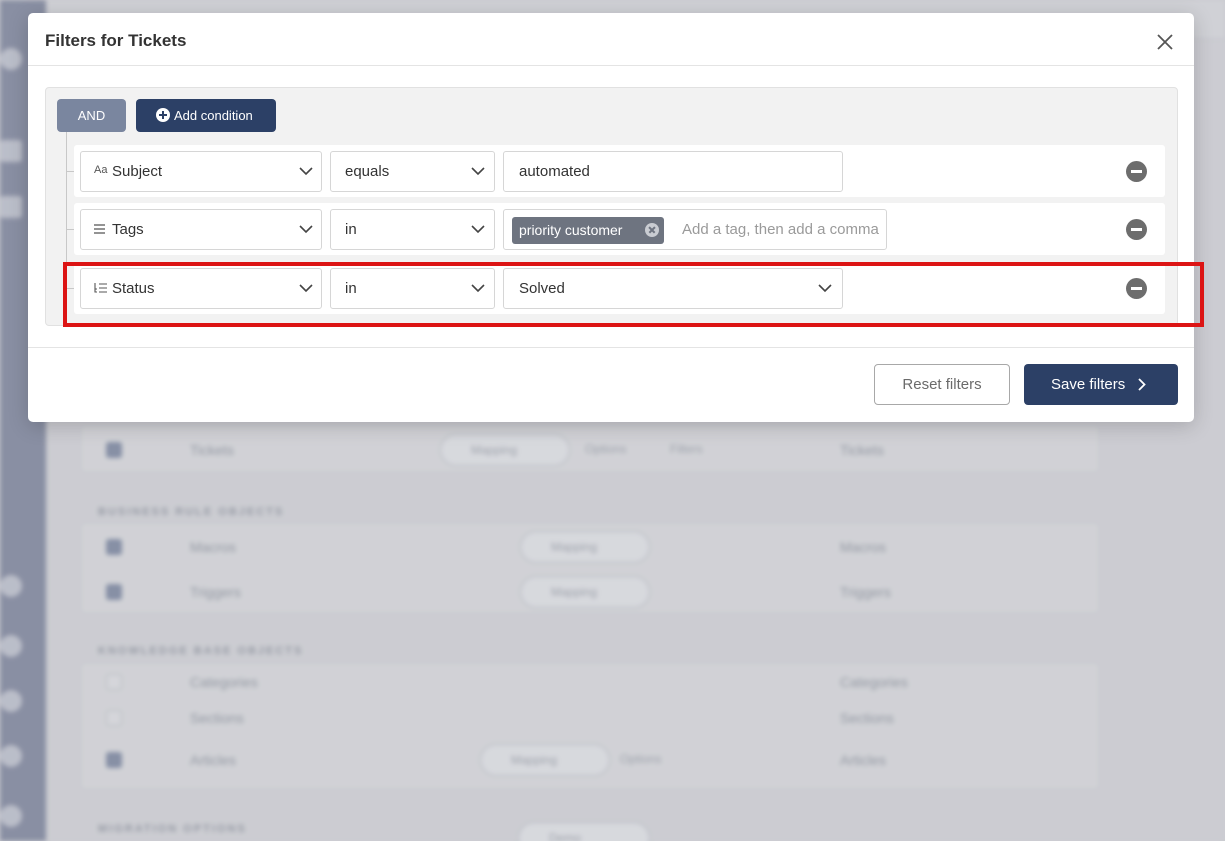 This screenshot has height=841, width=1225. Describe the element at coordinates (367, 171) in the screenshot. I see `operator-select-value: equals` at that location.